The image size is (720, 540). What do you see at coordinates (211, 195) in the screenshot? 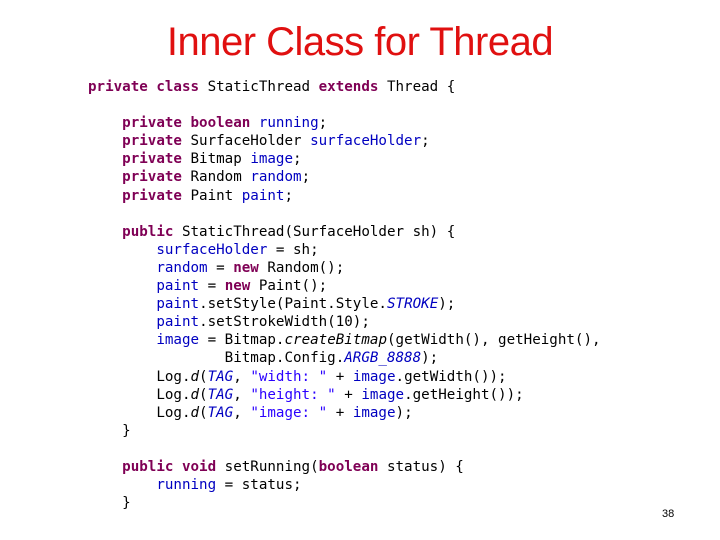
I see `code-token: Paint` at bounding box center [211, 195].